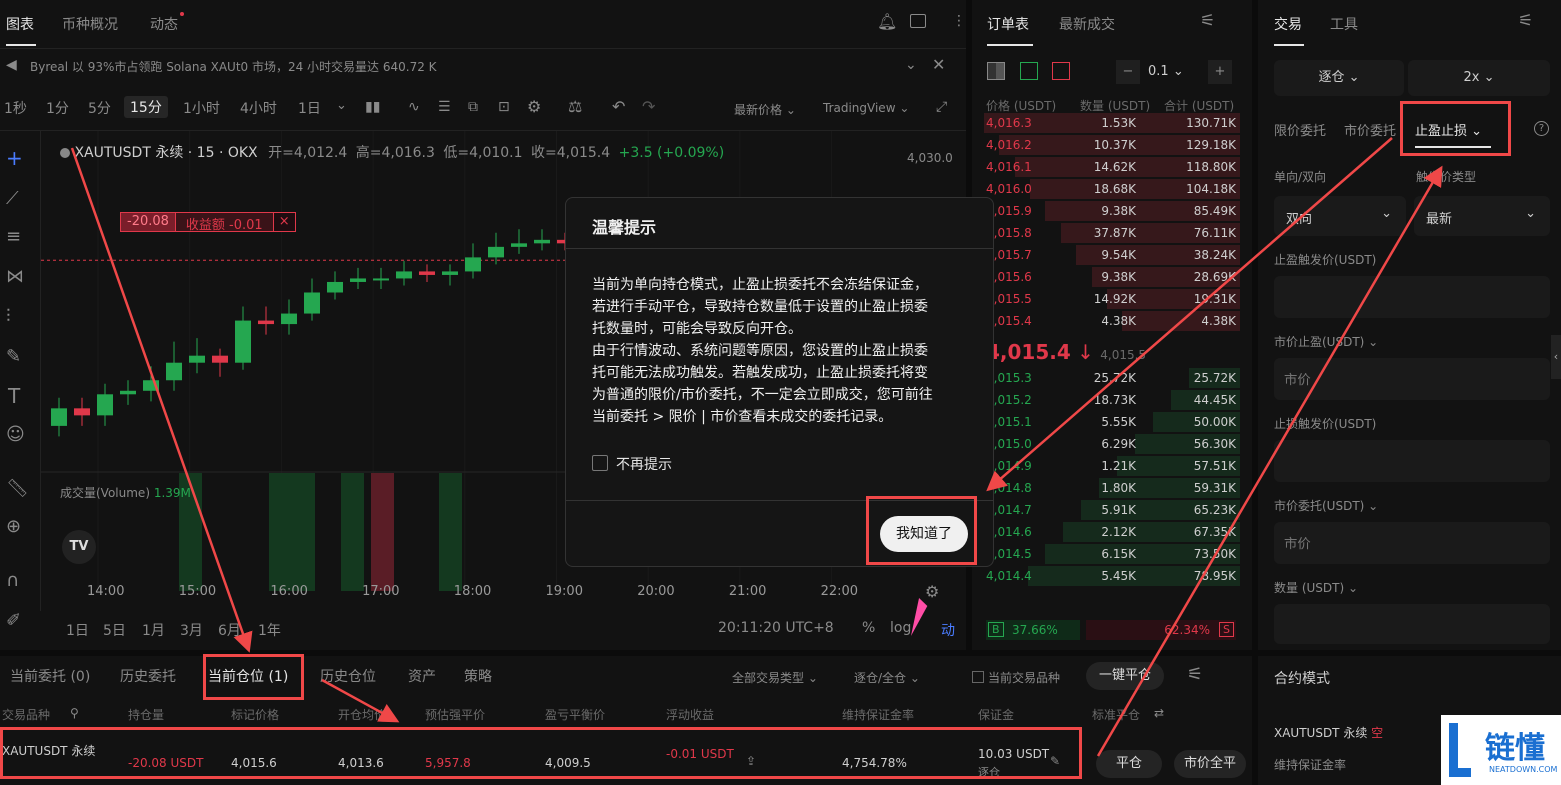 Image resolution: width=1561 pixels, height=785 pixels. I want to click on positions-tab-4: 资产, so click(422, 676).